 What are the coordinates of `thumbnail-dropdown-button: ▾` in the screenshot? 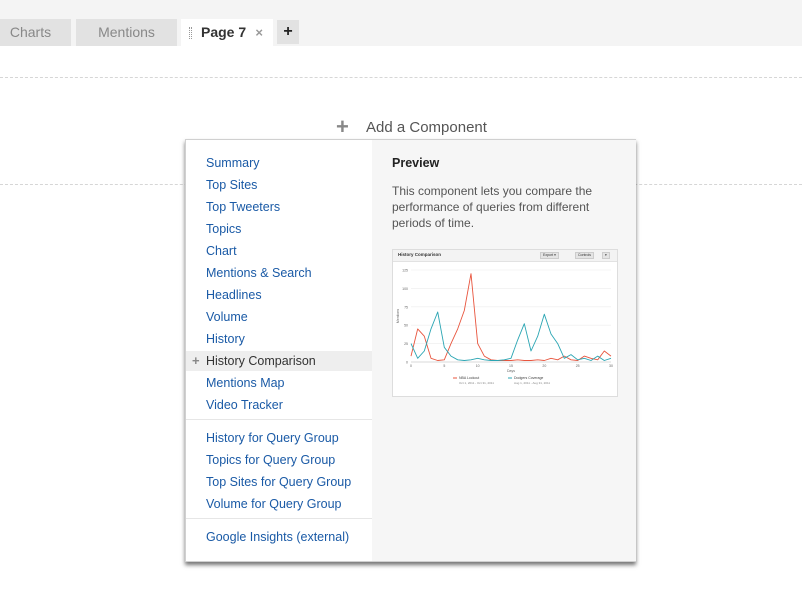 It's located at (606, 255).